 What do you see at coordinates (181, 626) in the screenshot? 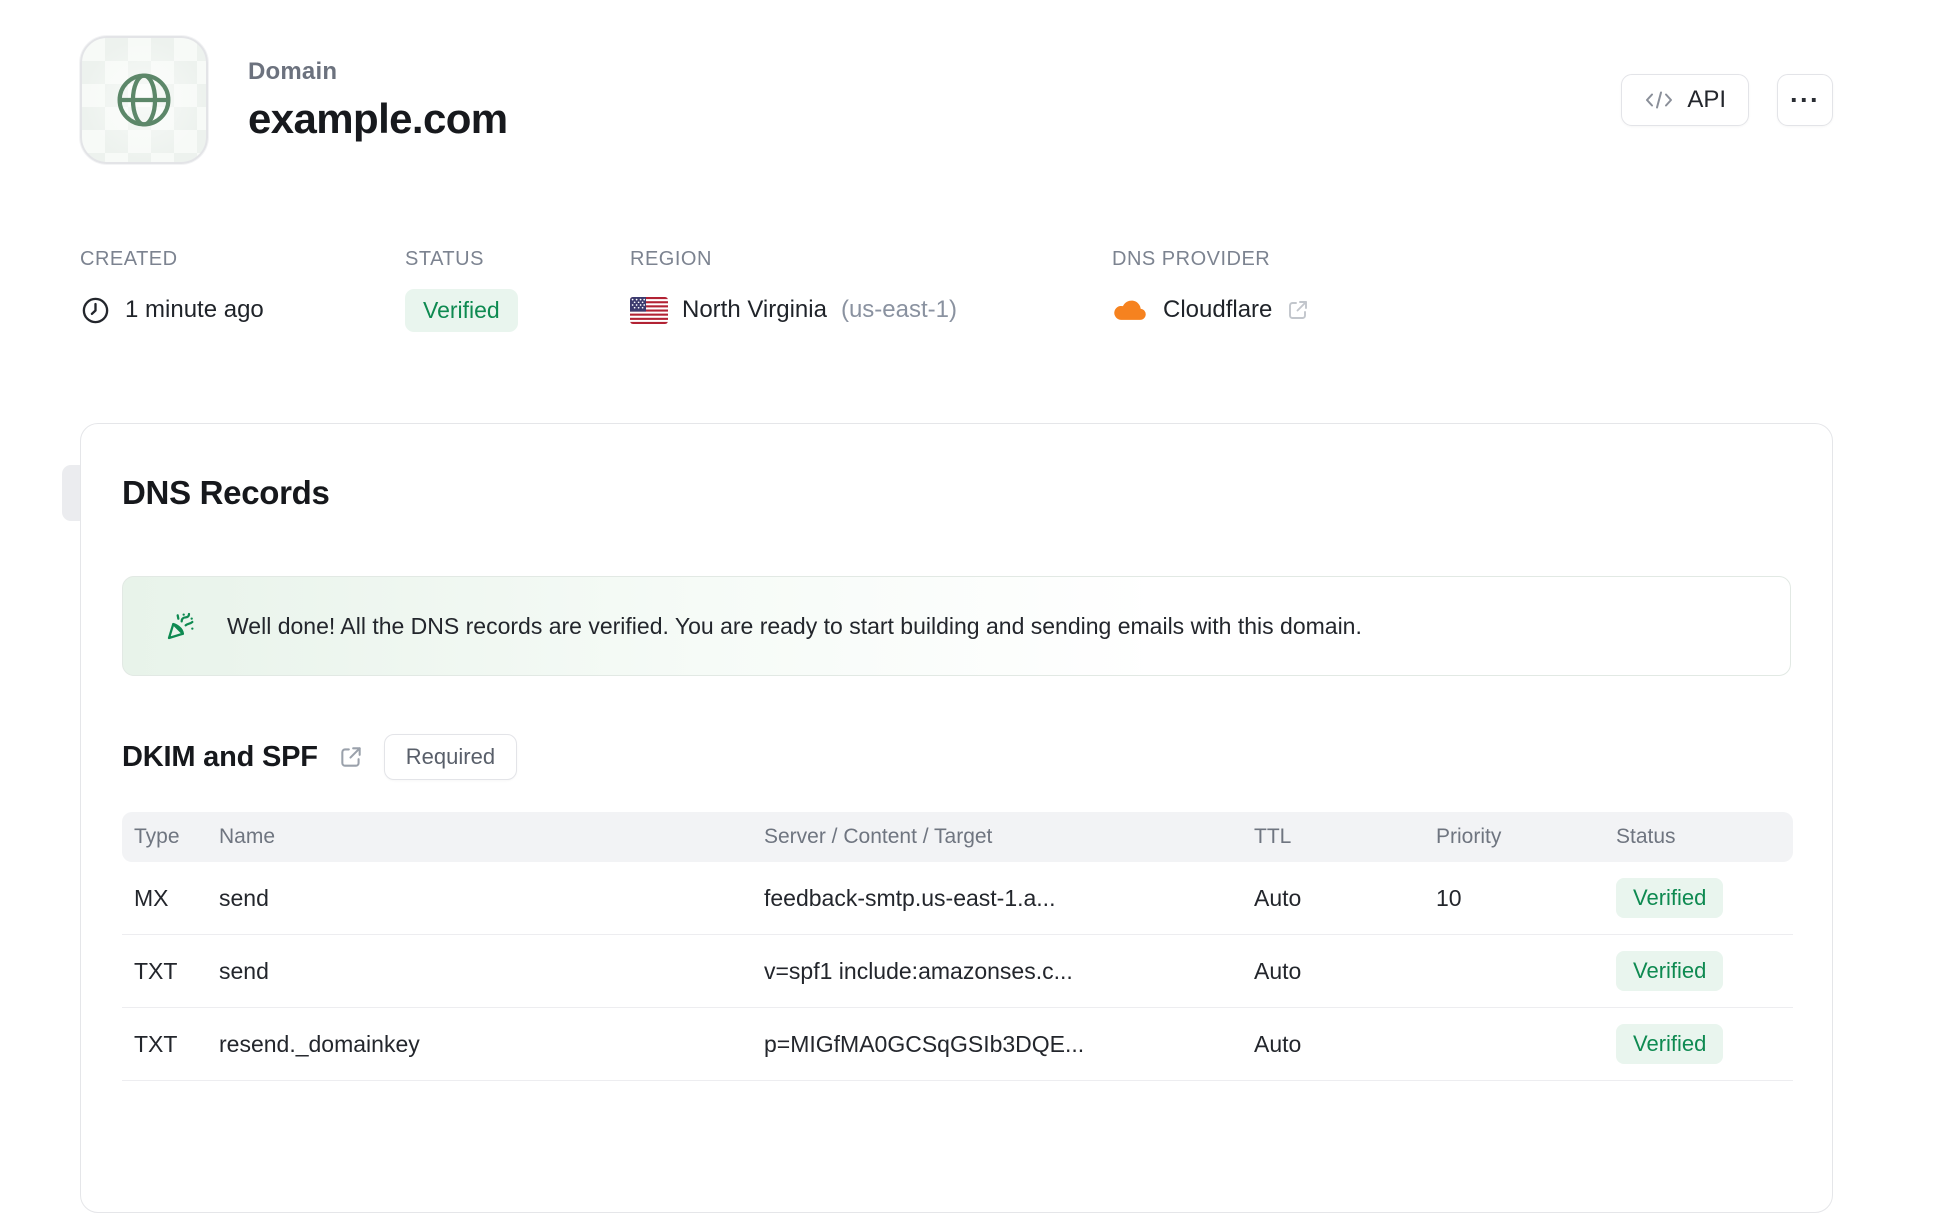
I see `party-popper-icon` at bounding box center [181, 626].